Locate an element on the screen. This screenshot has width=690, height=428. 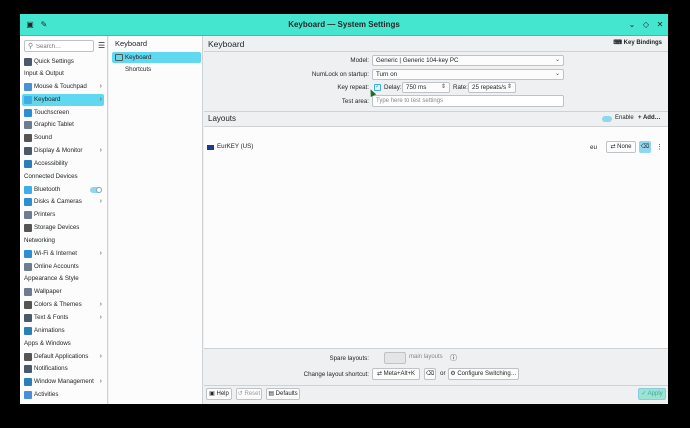
sidebar-item-wallpaper: Wallpaper is located at coordinates (63, 292).